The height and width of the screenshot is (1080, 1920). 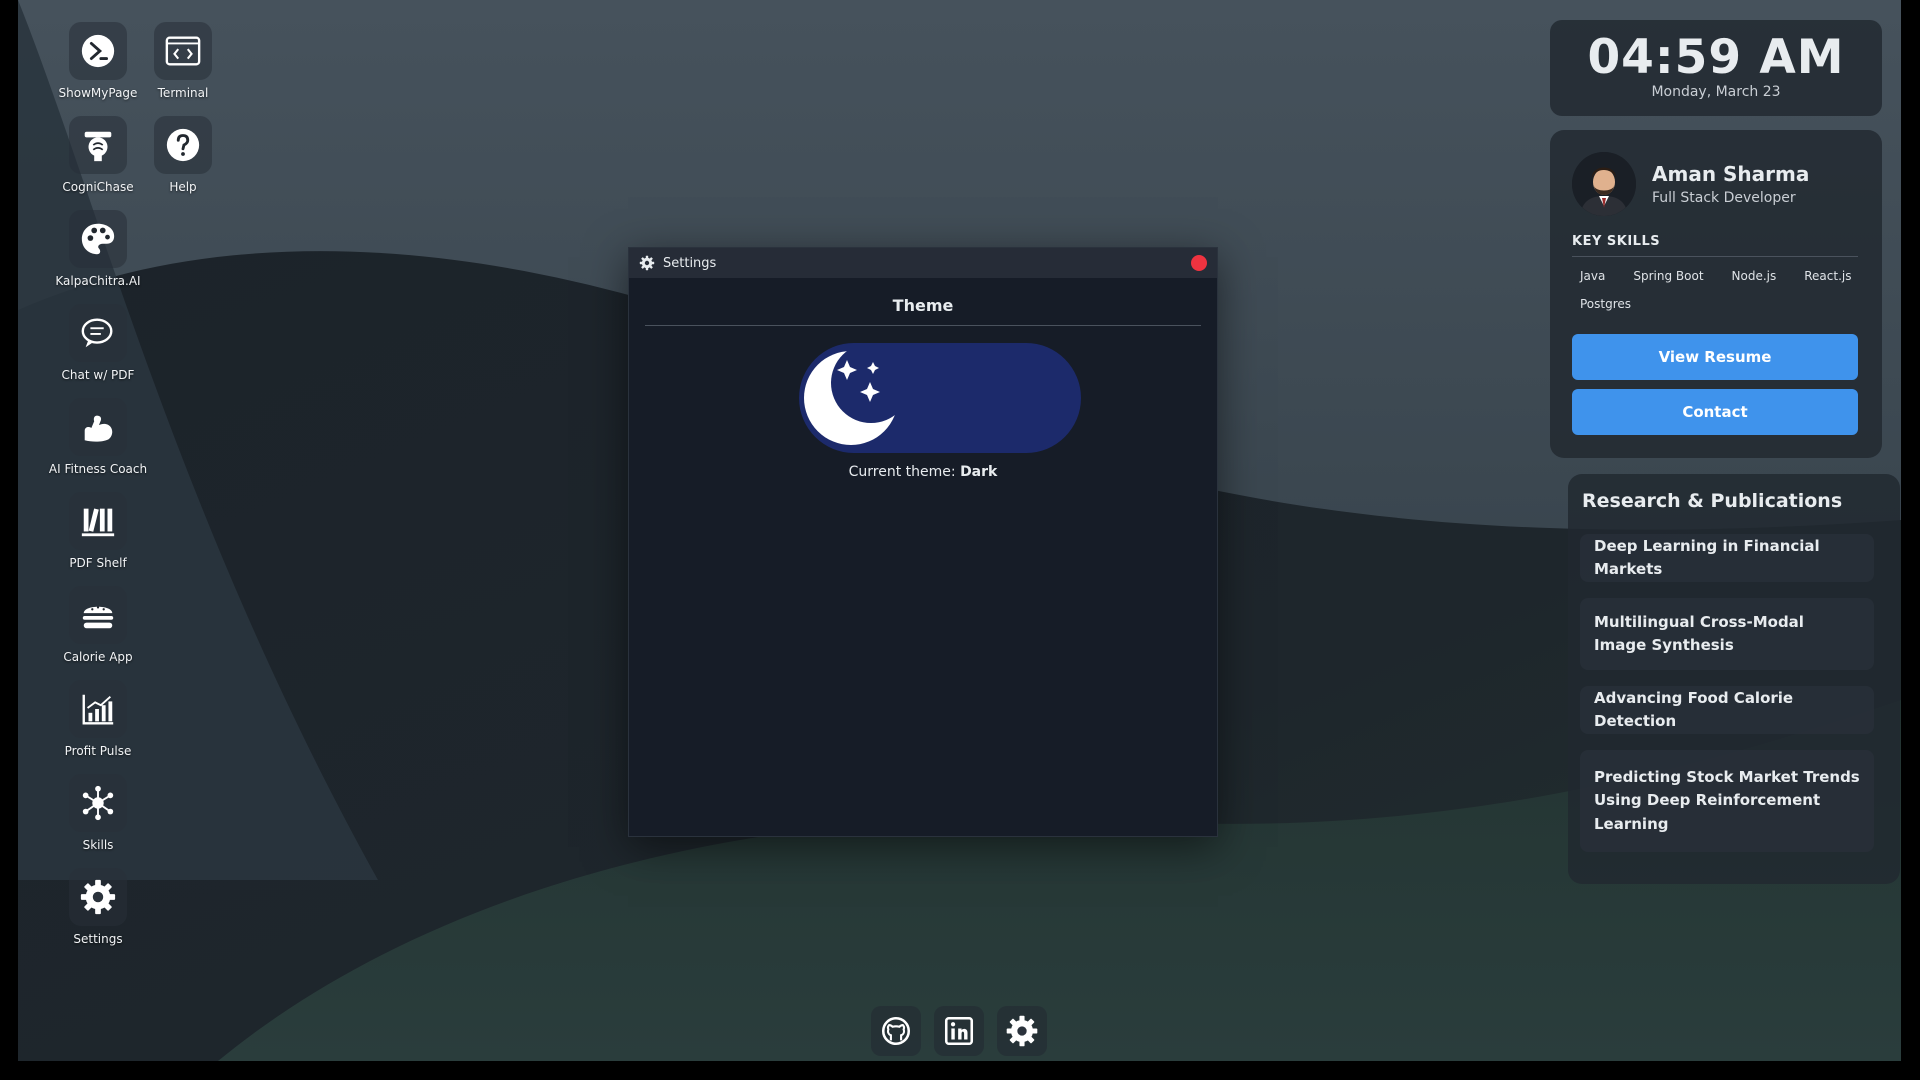 I want to click on avatar, so click(x=1604, y=184).